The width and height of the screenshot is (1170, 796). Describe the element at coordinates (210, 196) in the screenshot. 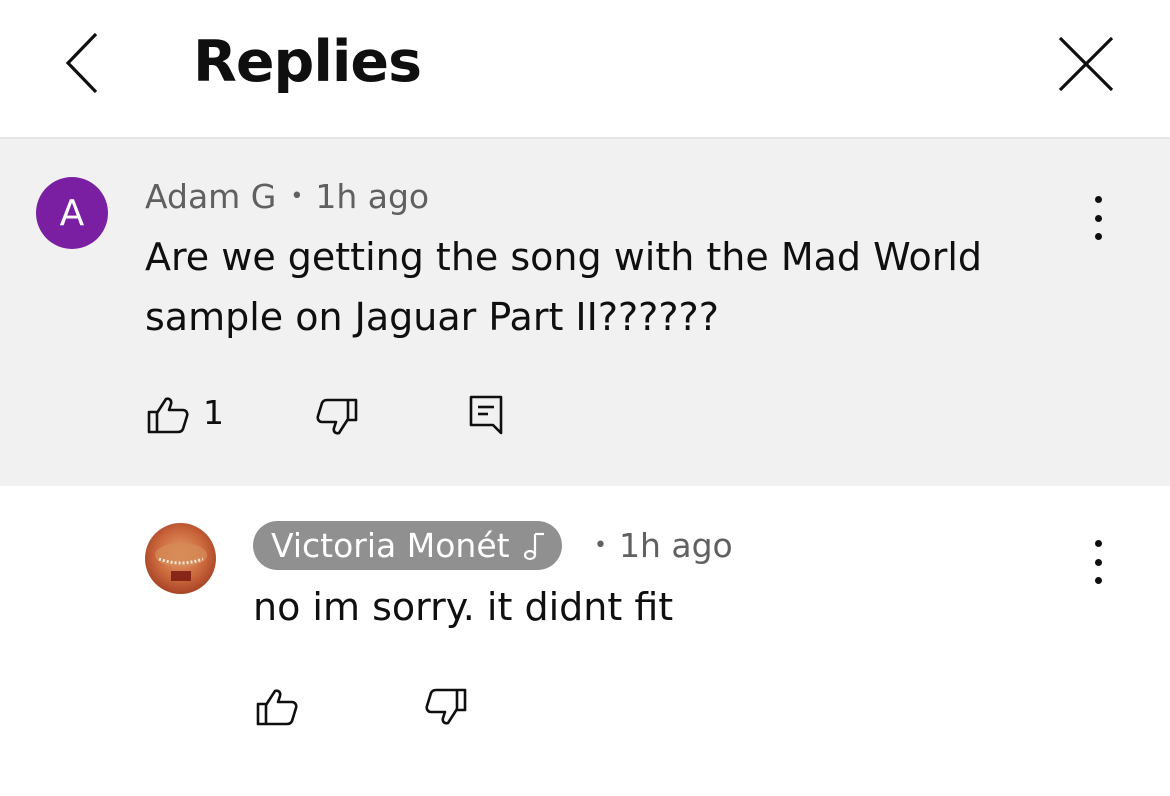

I see `author-name: Adam G` at that location.